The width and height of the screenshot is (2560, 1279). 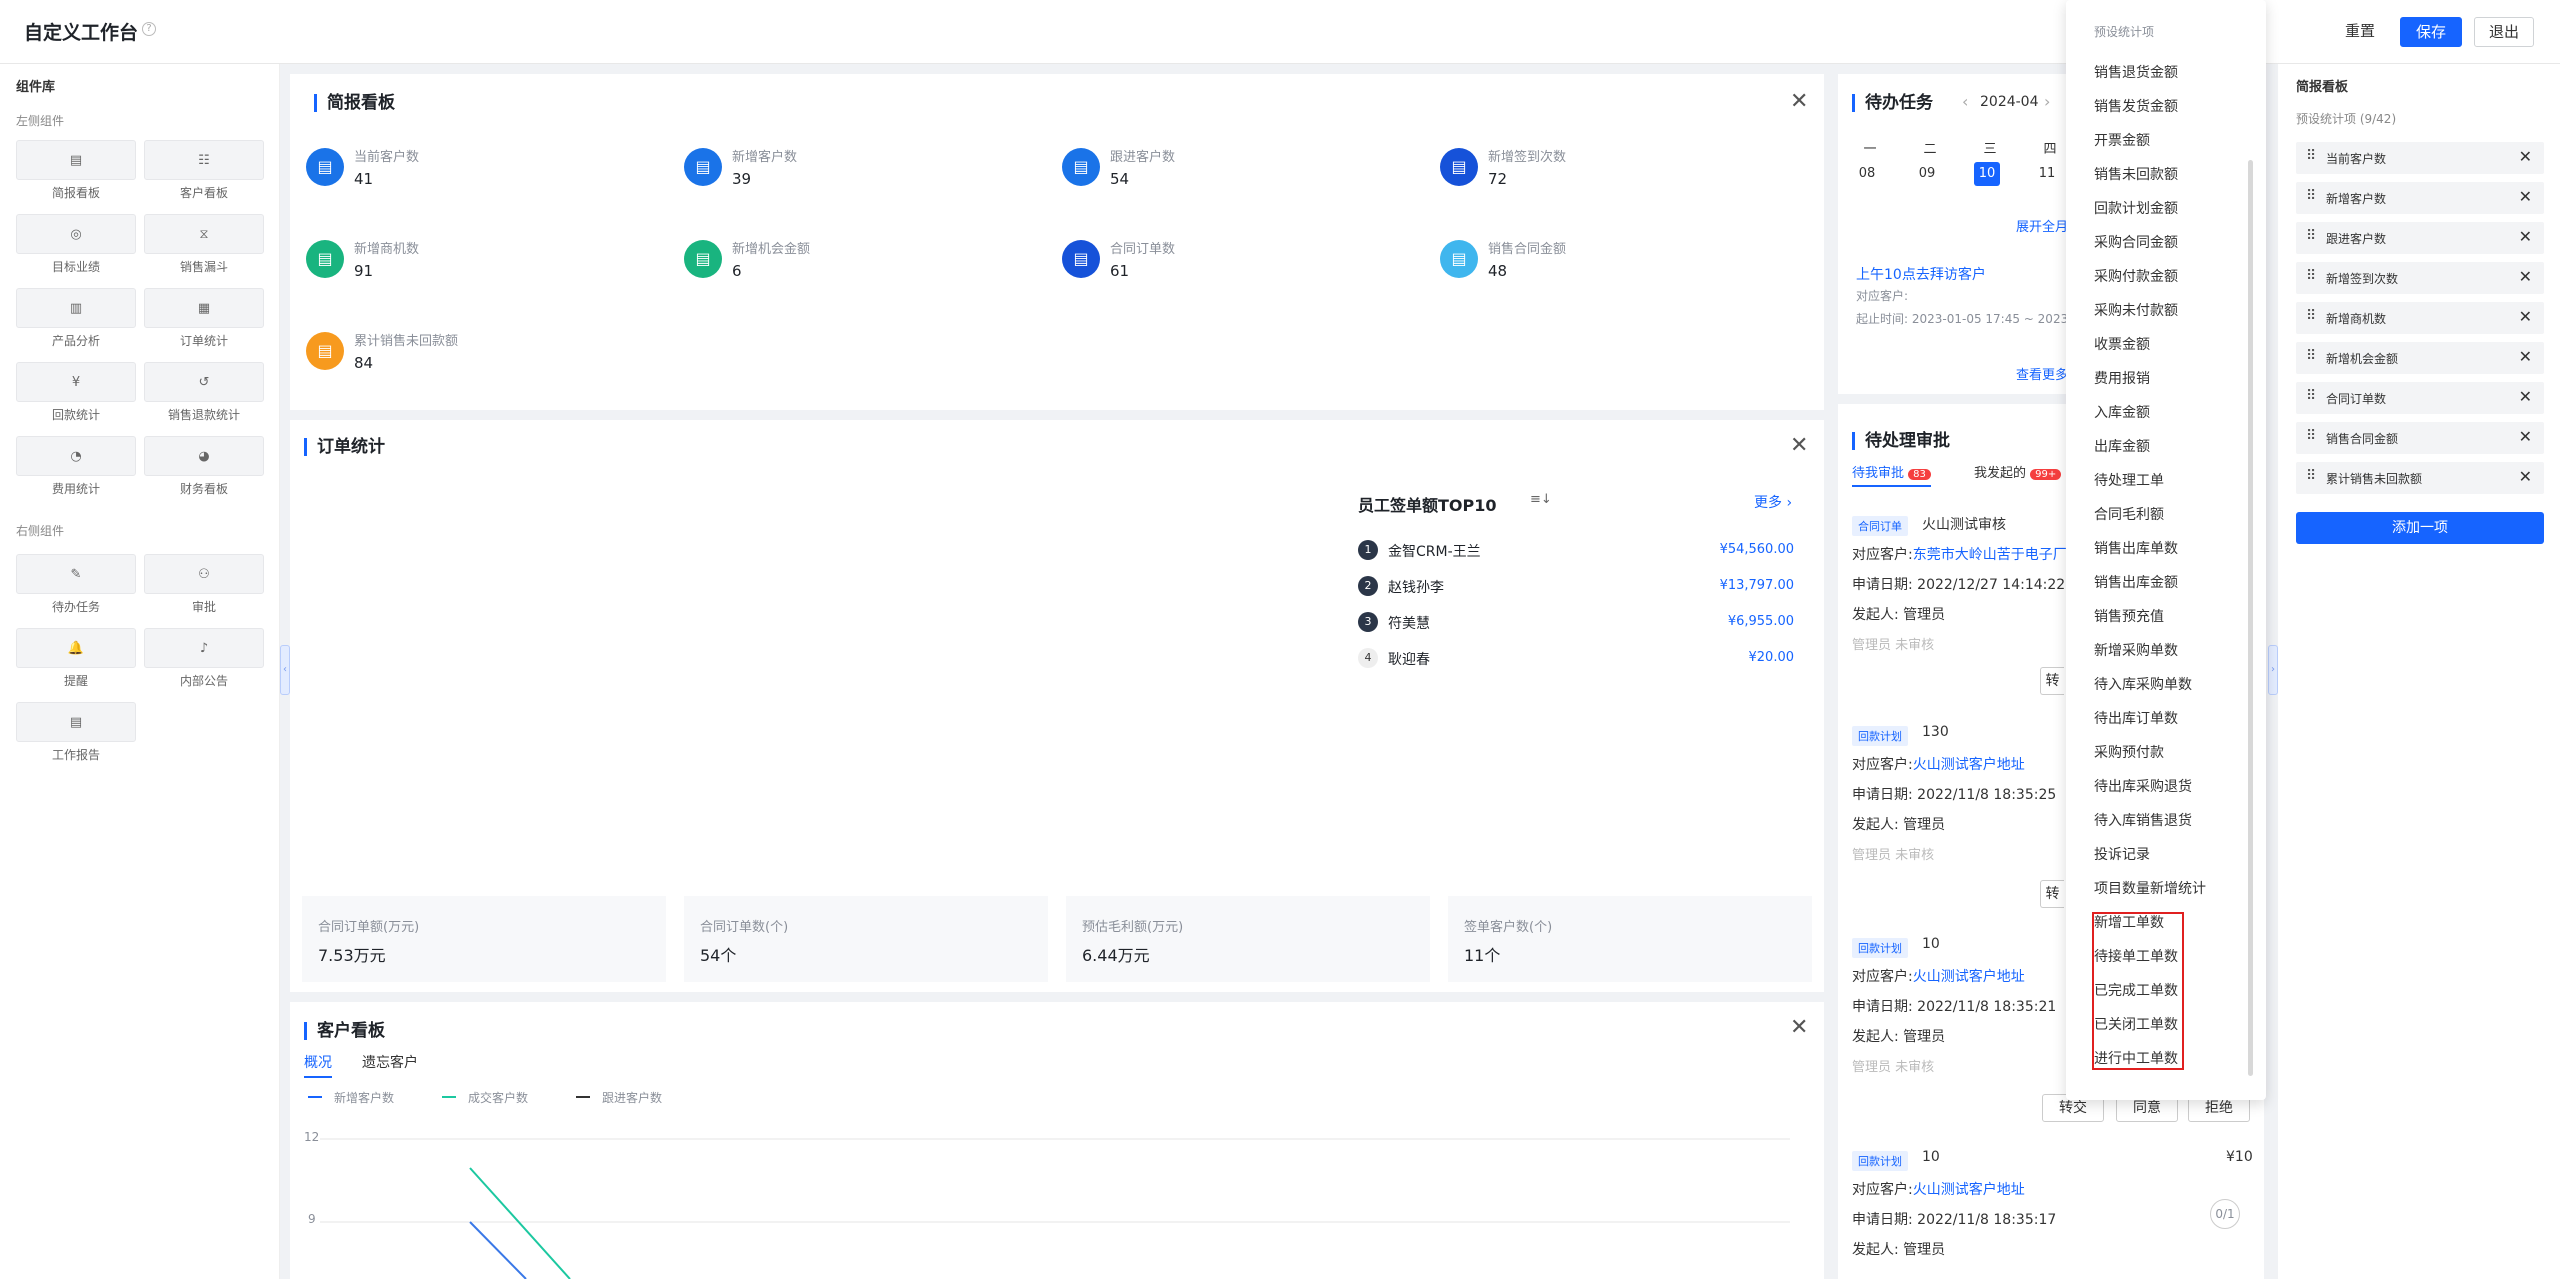 I want to click on exit-button: 退出, so click(x=2504, y=32).